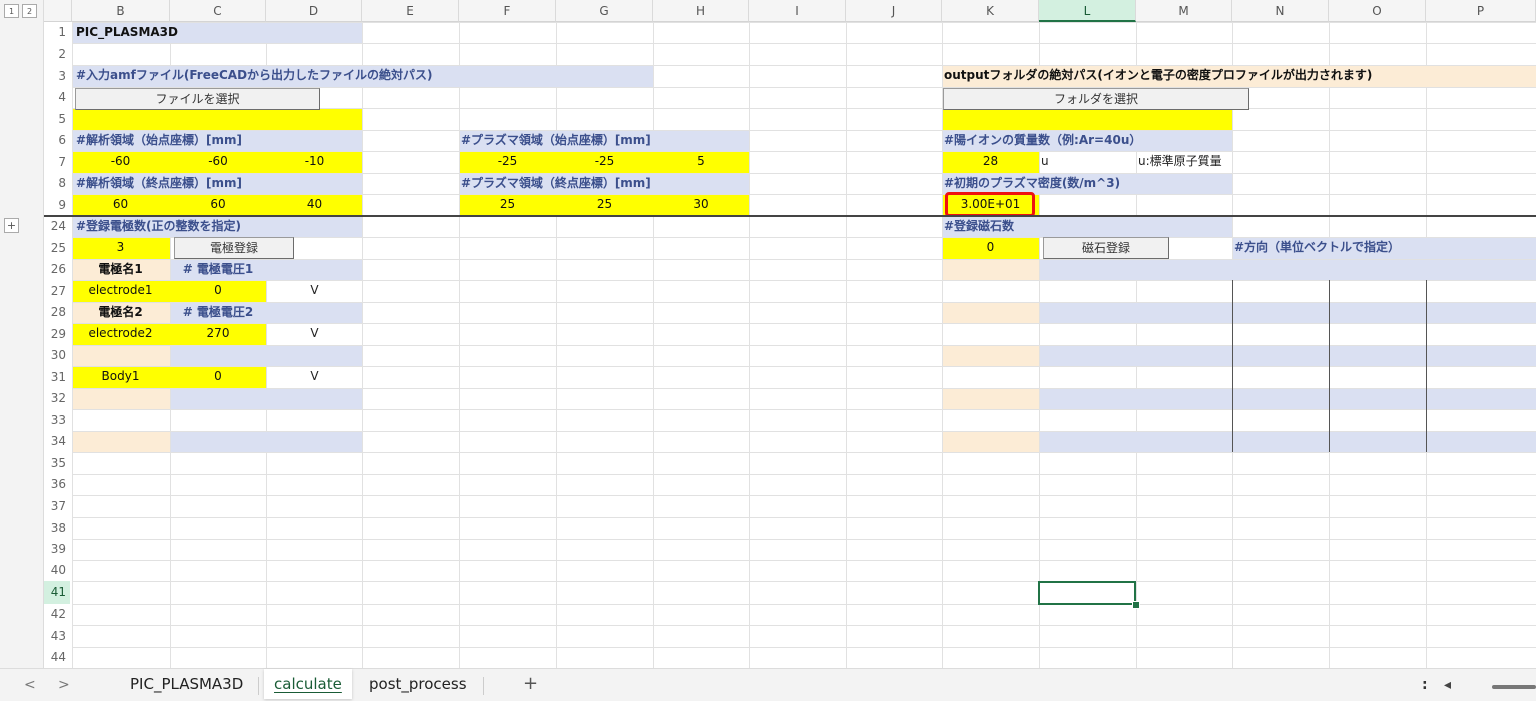 The width and height of the screenshot is (1536, 701). I want to click on row-header-35: 35, so click(57, 463).